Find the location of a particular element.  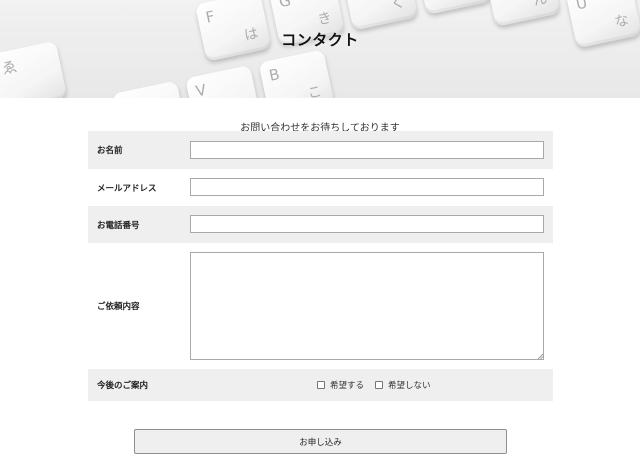

checkbox-yes is located at coordinates (321, 385).